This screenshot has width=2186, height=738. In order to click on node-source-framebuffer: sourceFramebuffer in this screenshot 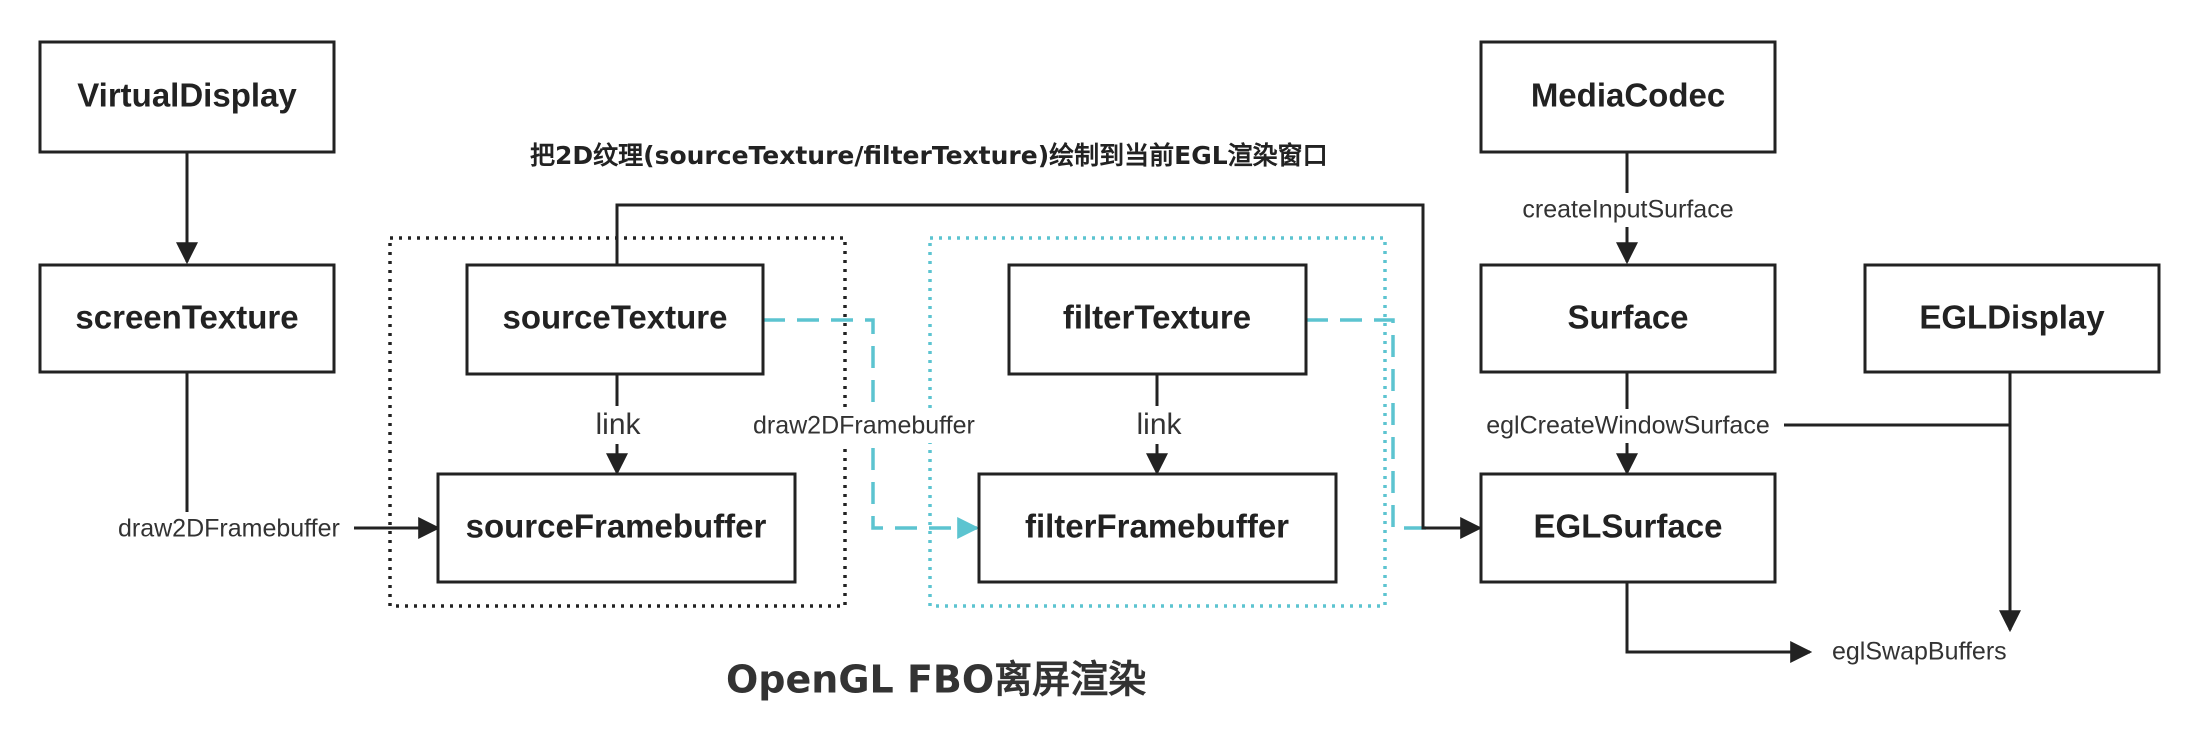, I will do `click(616, 528)`.